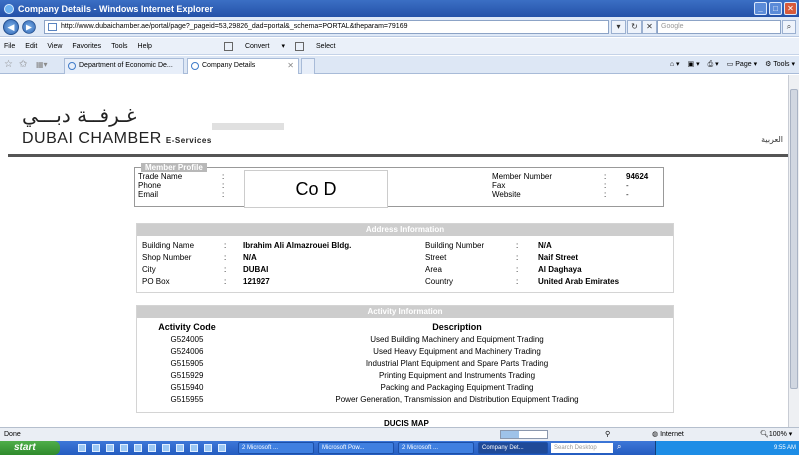 The height and width of the screenshot is (455, 799). What do you see at coordinates (187, 327) in the screenshot?
I see `col-activity-code: Activity Code` at bounding box center [187, 327].